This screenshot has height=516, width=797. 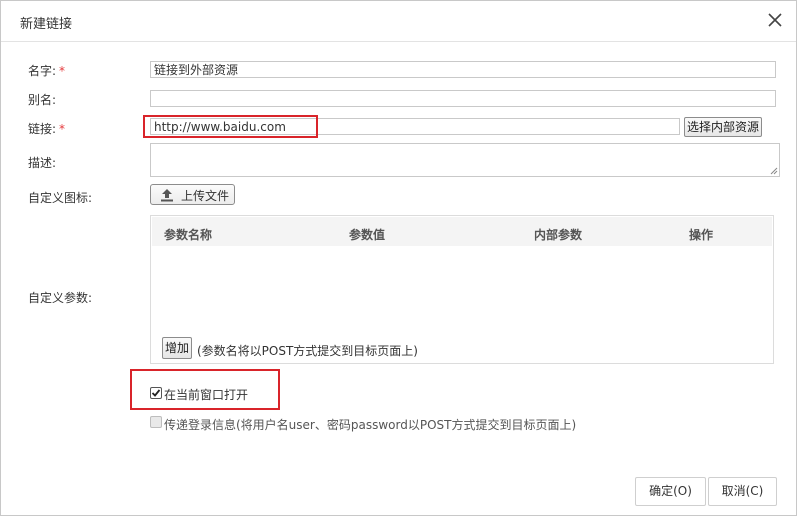 I want to click on params-hint: (参数名将以POST方式提交到目标页面上), so click(x=307, y=351).